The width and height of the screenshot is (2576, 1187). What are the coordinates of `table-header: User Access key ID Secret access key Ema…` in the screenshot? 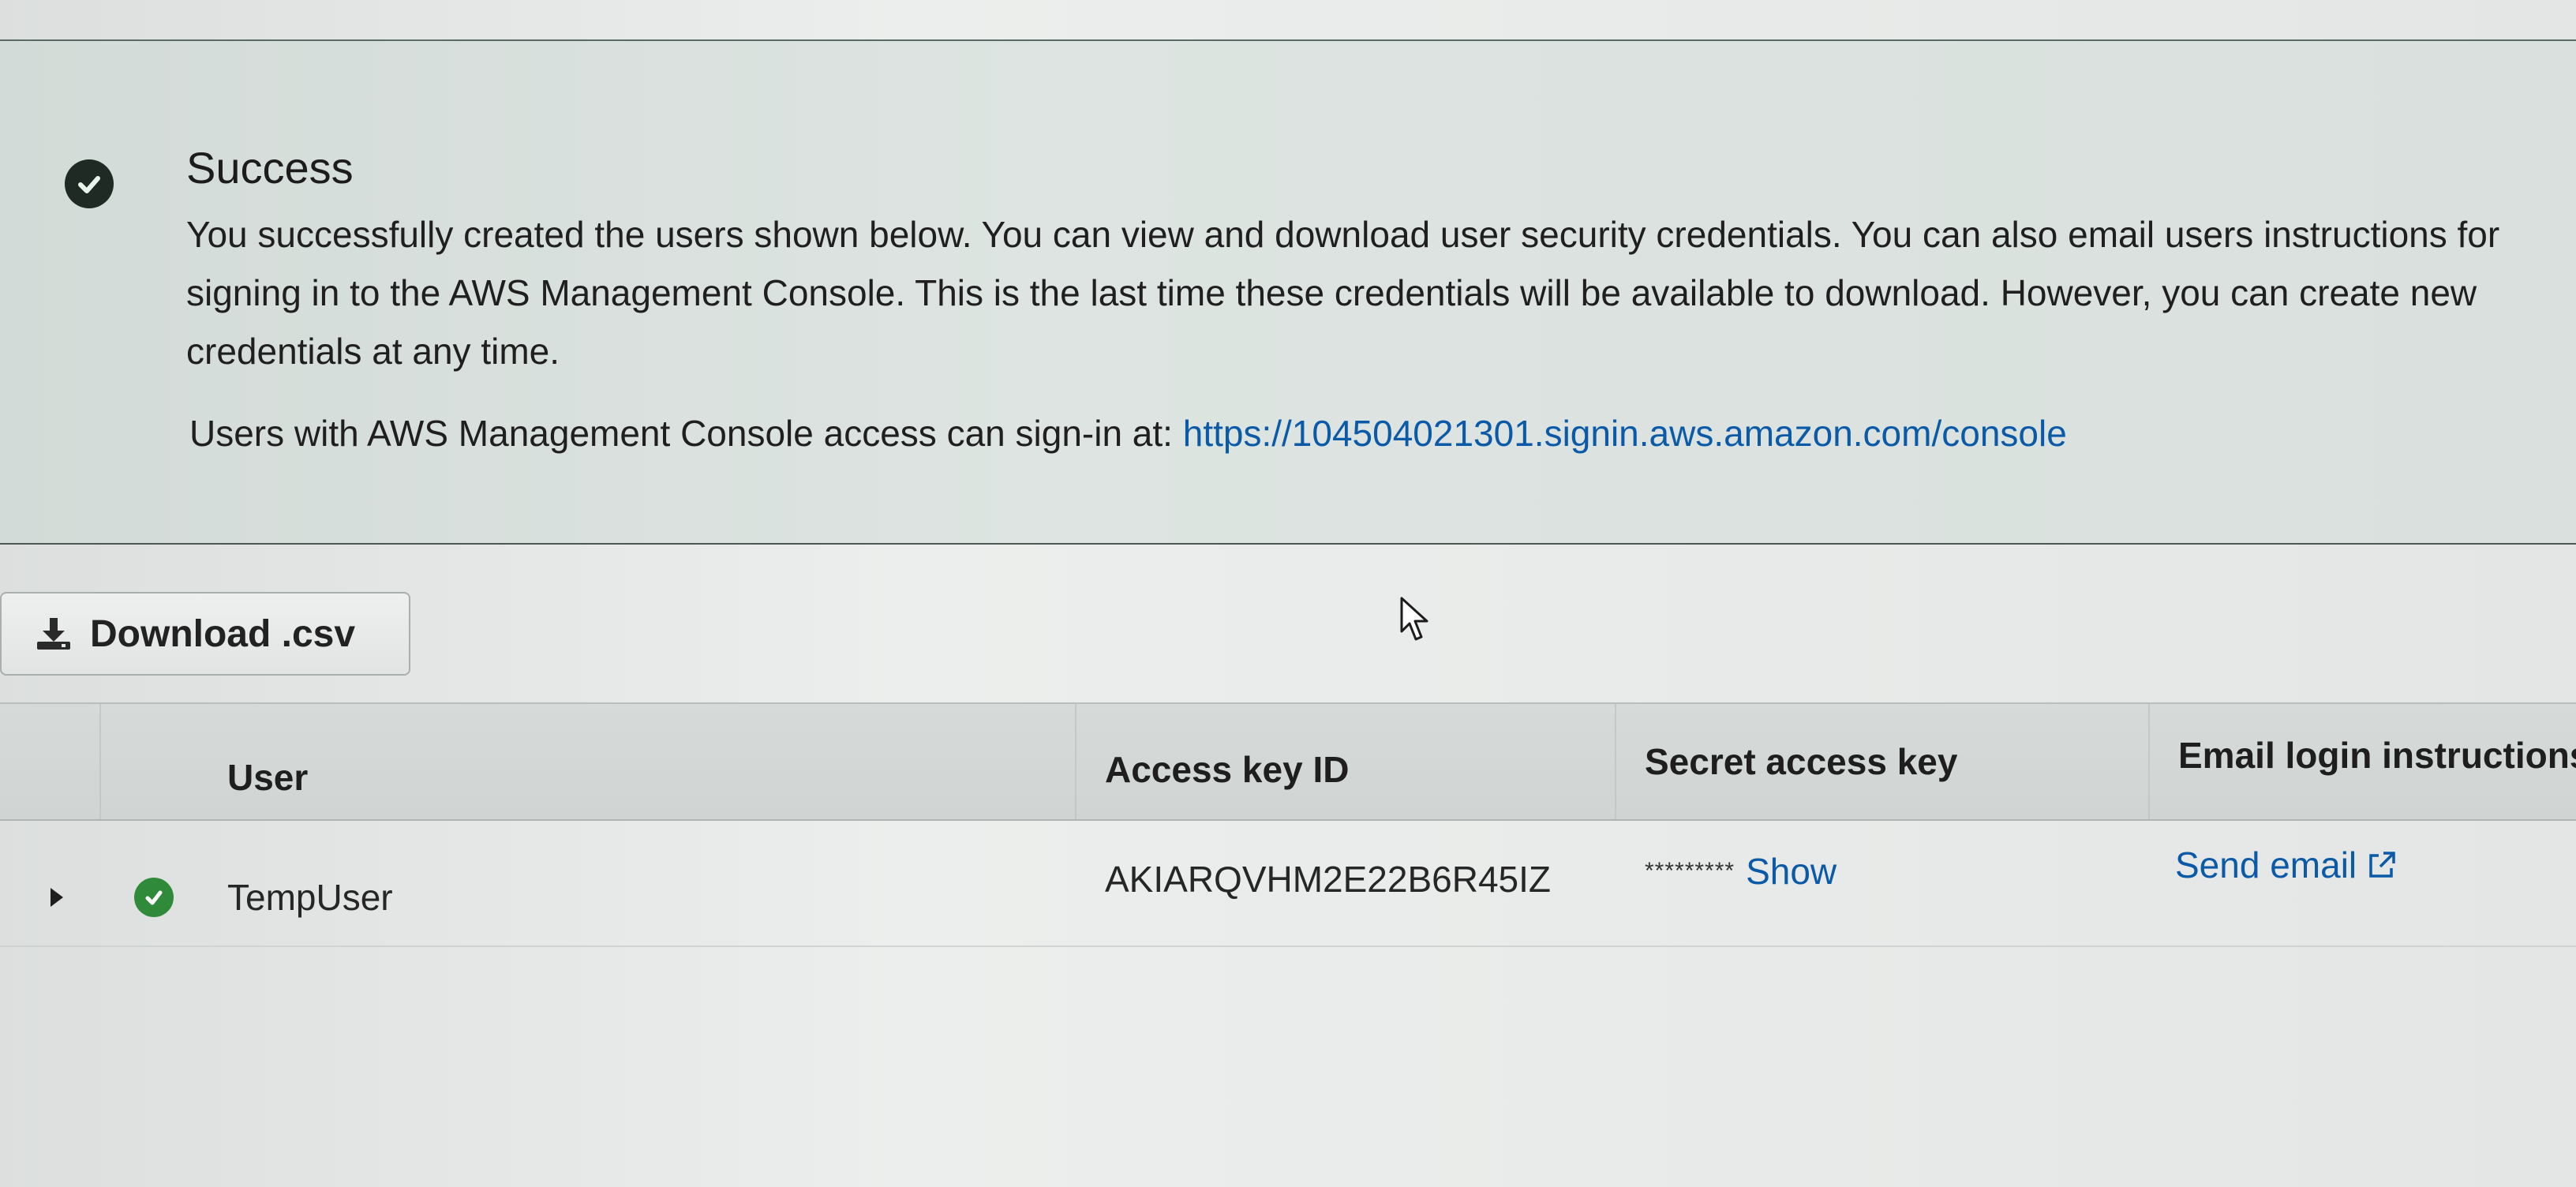 It's located at (1288, 761).